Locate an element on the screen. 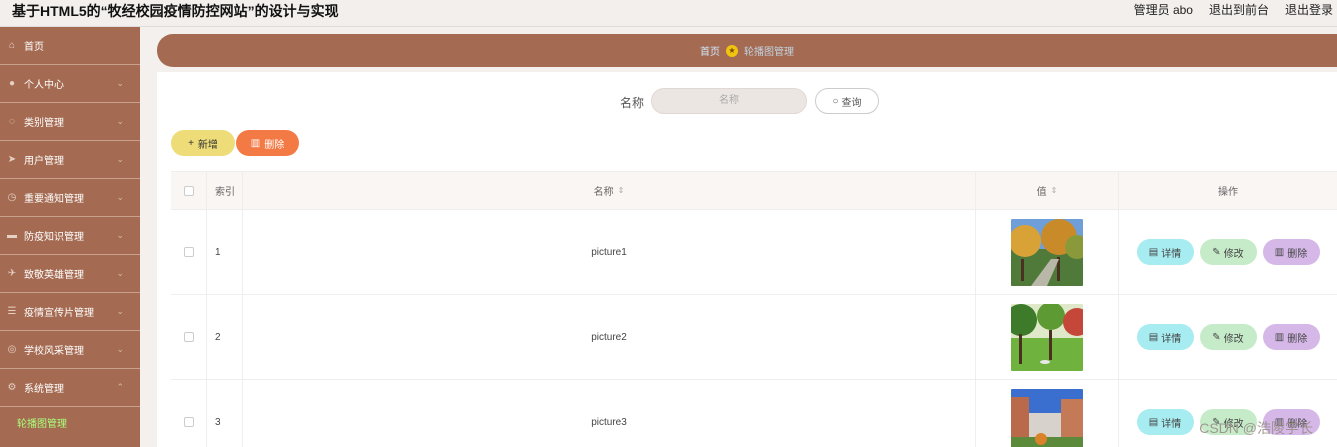 This screenshot has width=1337, height=447. sidebar-item-promo-videos: ☰ 疫情宣传片管理 ⌄ is located at coordinates (70, 312).